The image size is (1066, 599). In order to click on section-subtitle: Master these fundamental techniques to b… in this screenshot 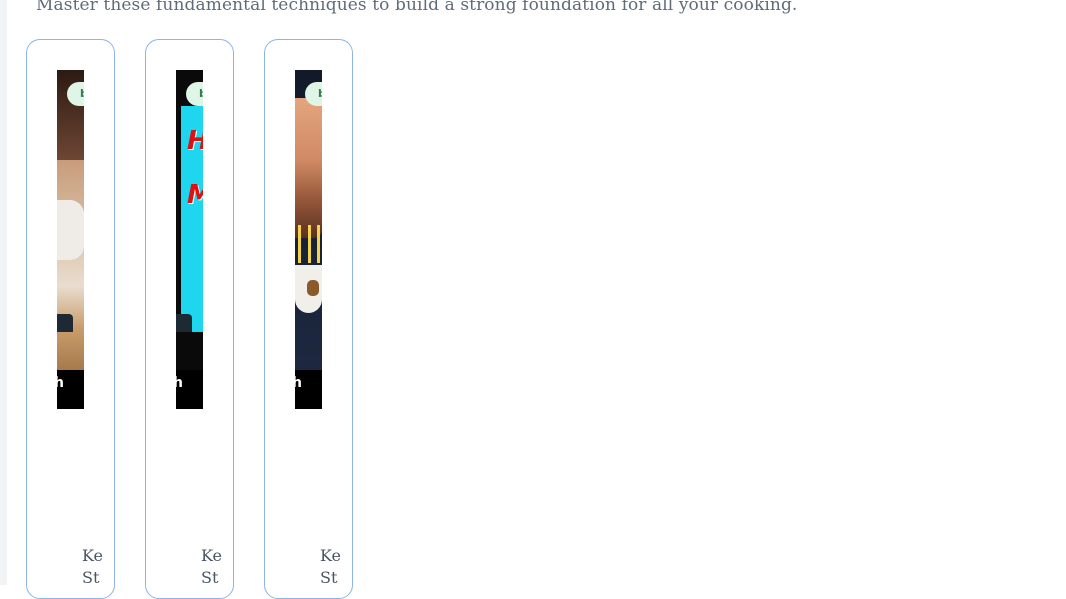, I will do `click(417, 7)`.